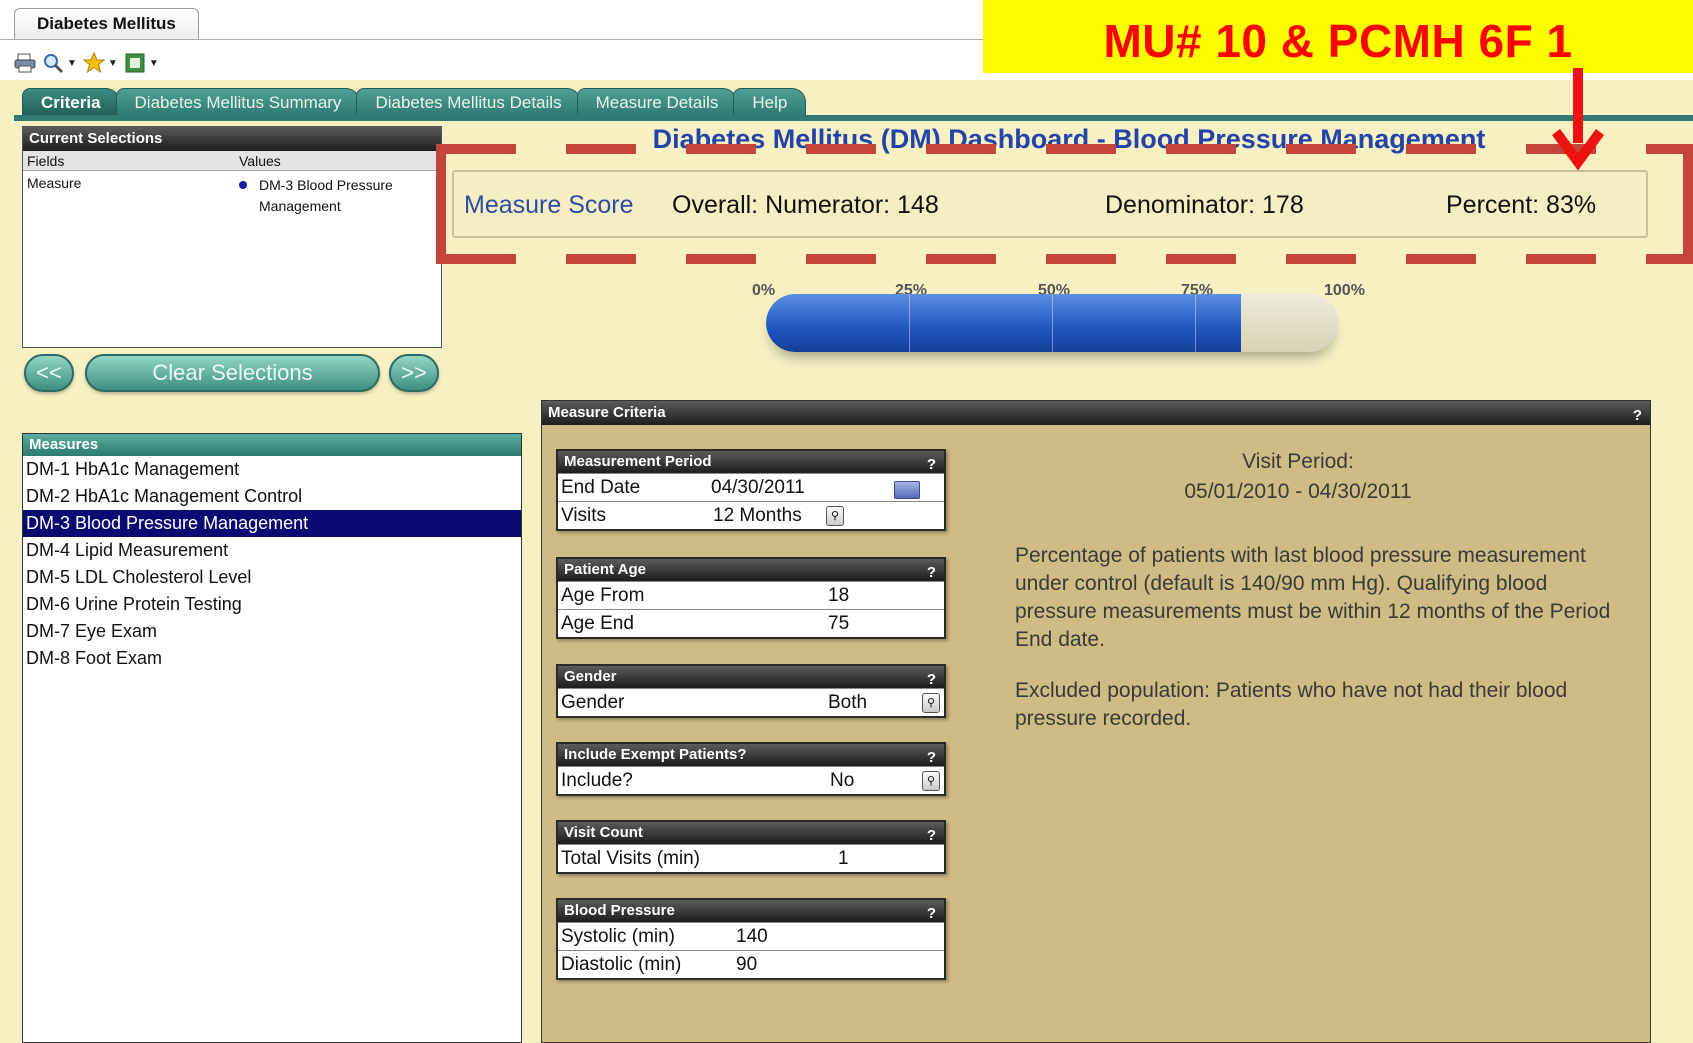 Image resolution: width=1693 pixels, height=1043 pixels. I want to click on include-row: Include? No ⚲, so click(751, 780).